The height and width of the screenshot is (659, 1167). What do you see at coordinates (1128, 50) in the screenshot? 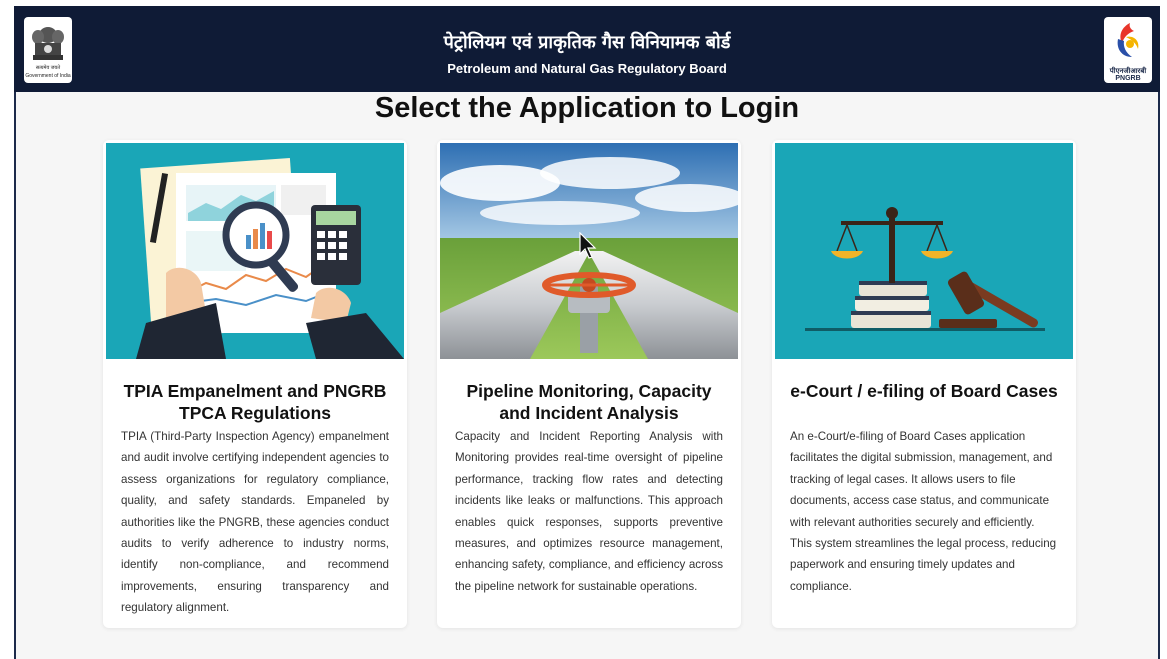
I see `pngrb-logo: पीएनजीआरबी PNGRB` at bounding box center [1128, 50].